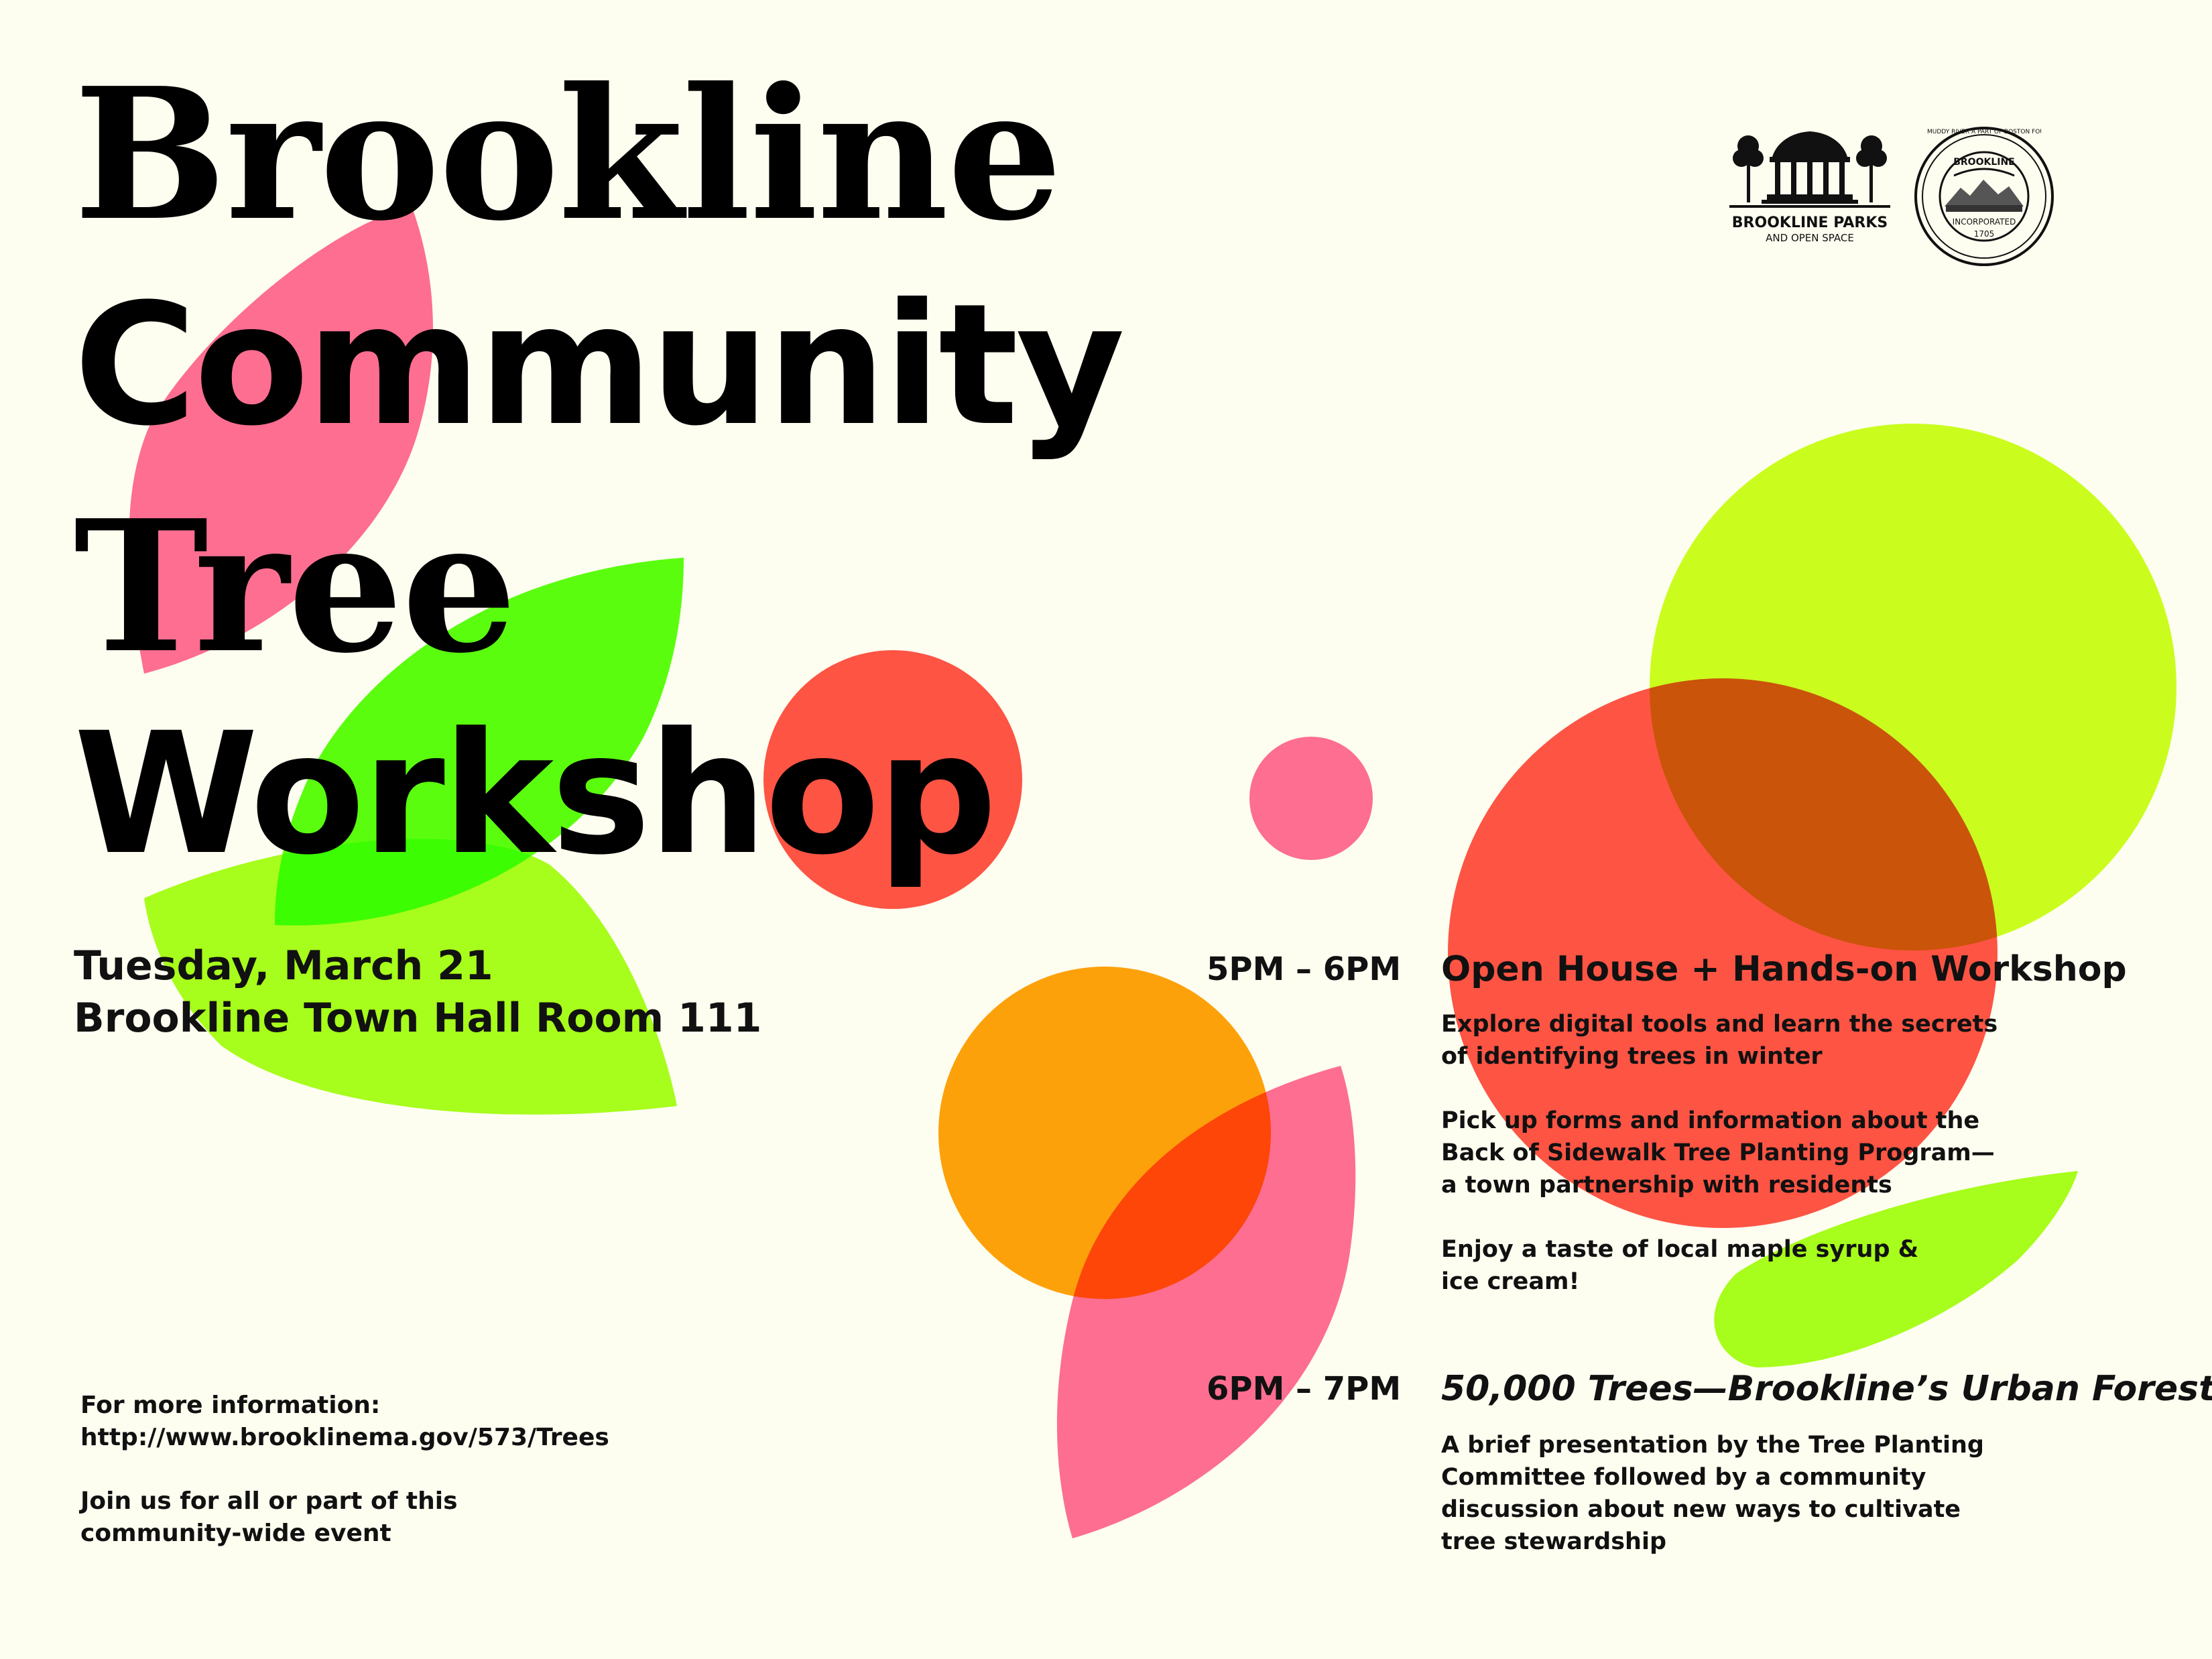 This screenshot has height=1659, width=2212. Describe the element at coordinates (535, 794) in the screenshot. I see `title-line-4: Workshop` at that location.